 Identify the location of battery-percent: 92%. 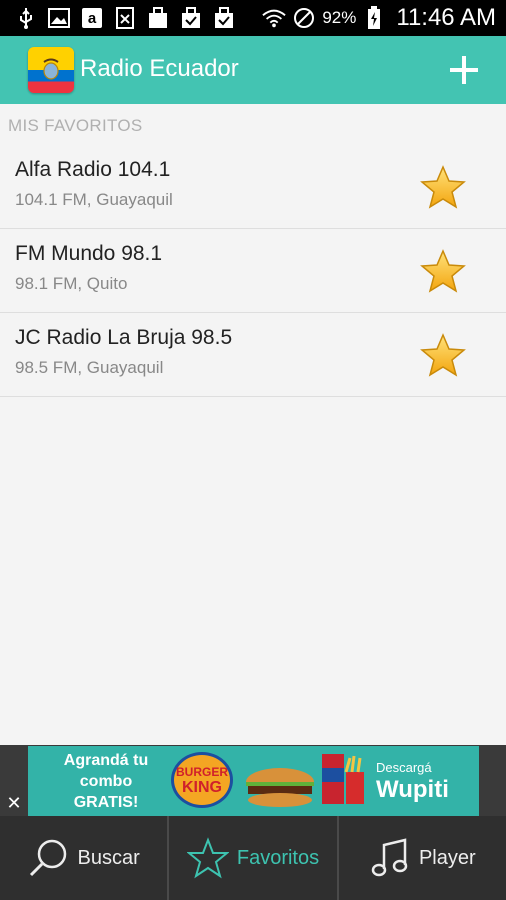
(339, 17).